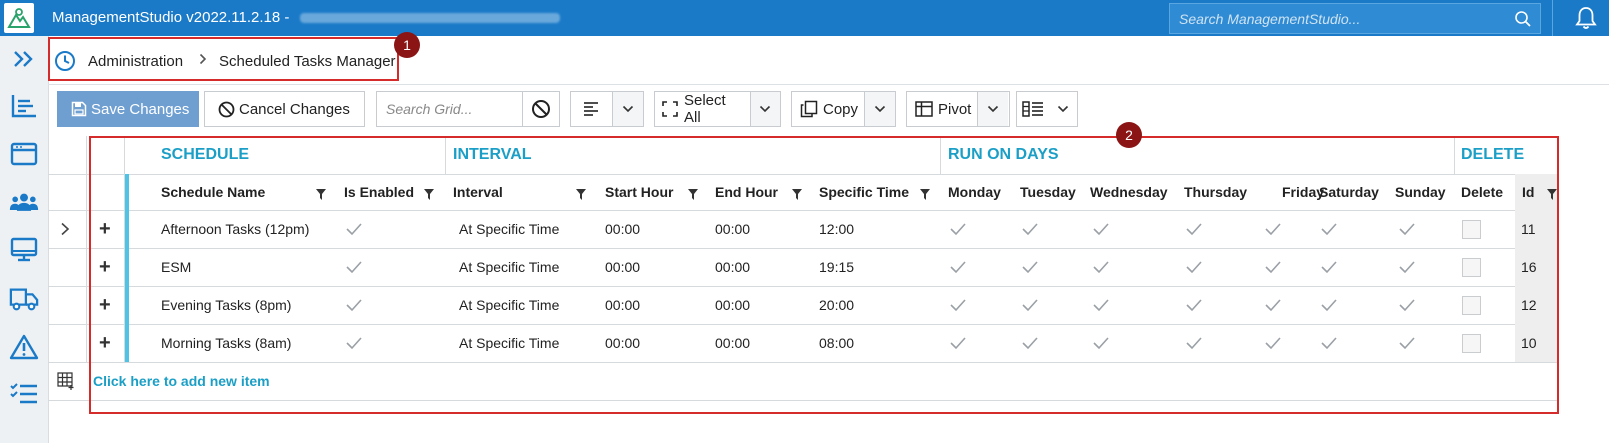 The image size is (1609, 443). What do you see at coordinates (540, 109) in the screenshot?
I see `clear-search-icon` at bounding box center [540, 109].